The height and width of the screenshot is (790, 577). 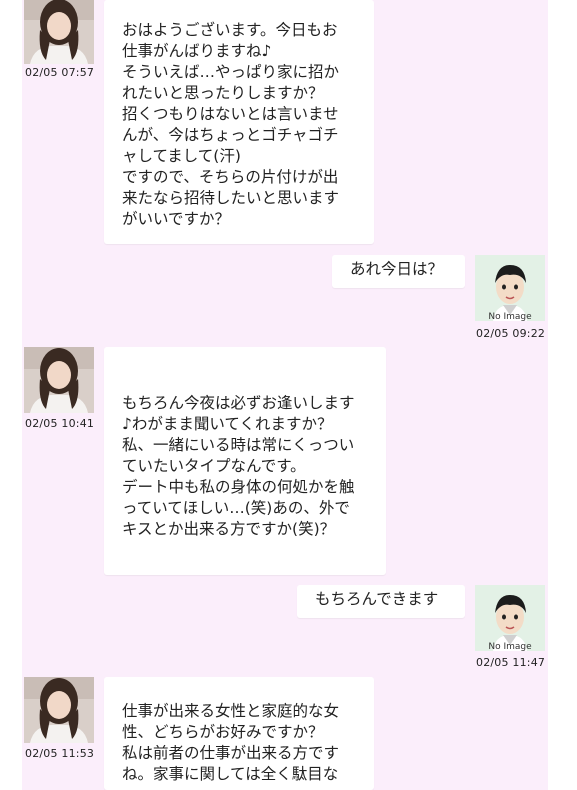 What do you see at coordinates (511, 333) in the screenshot?
I see `message-timestamp: 02/05 09:22` at bounding box center [511, 333].